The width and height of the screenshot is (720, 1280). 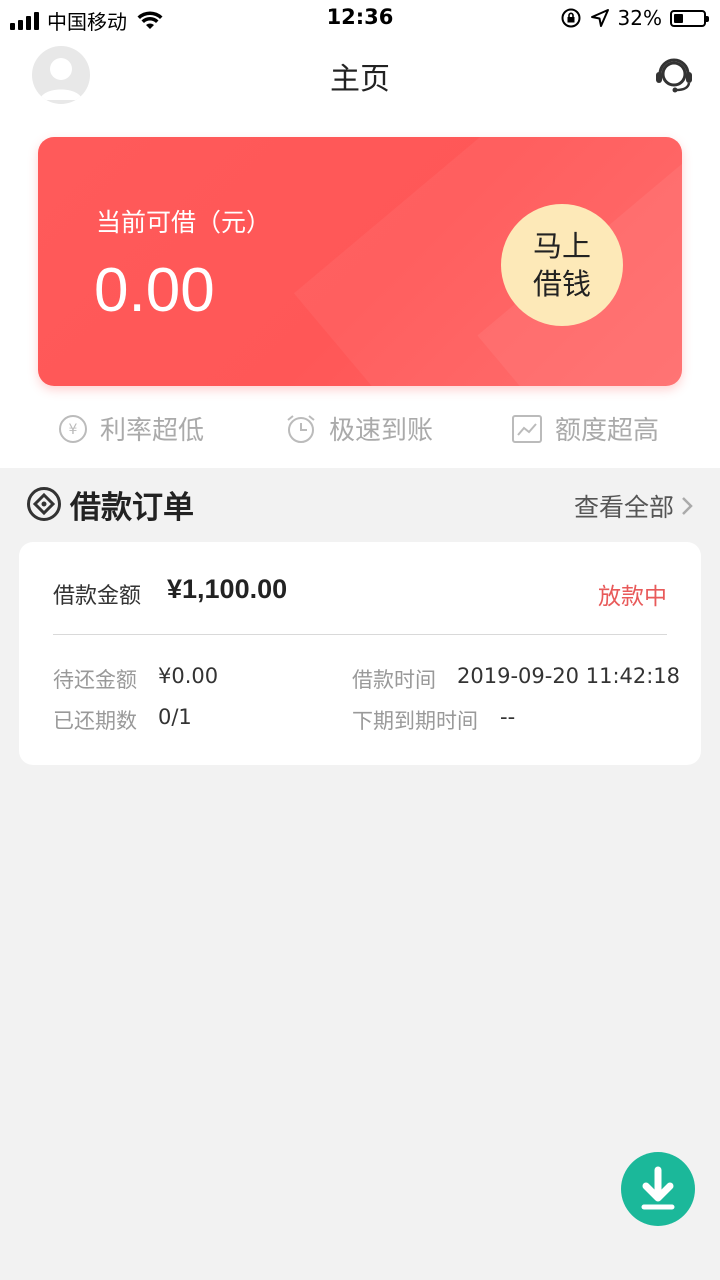 I want to click on rotation-lock-icon, so click(x=571, y=18).